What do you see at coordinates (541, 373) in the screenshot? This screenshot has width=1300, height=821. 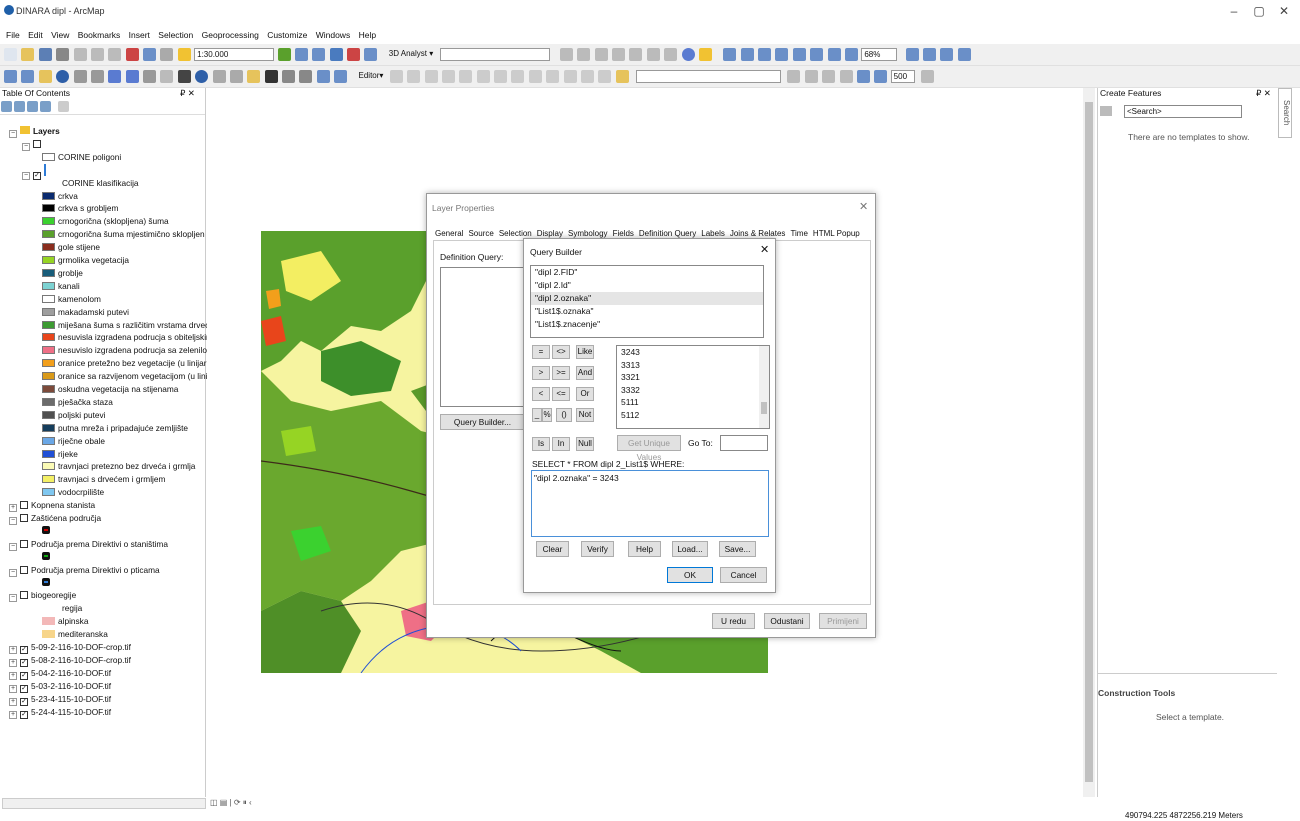 I see `operator-button: >` at bounding box center [541, 373].